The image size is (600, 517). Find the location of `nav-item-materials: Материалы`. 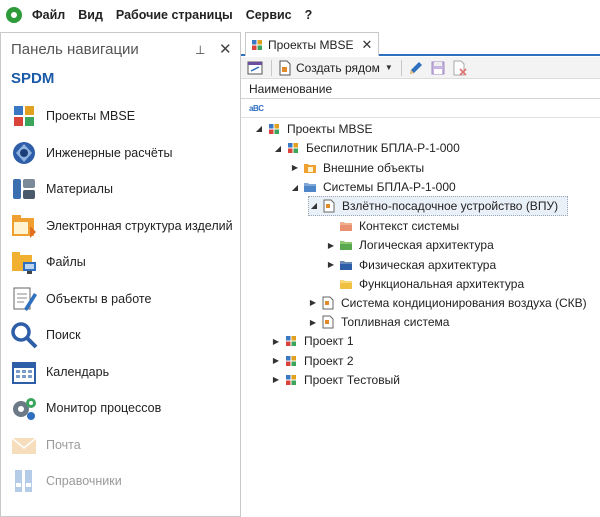

nav-item-materials: Материалы is located at coordinates (120, 189).